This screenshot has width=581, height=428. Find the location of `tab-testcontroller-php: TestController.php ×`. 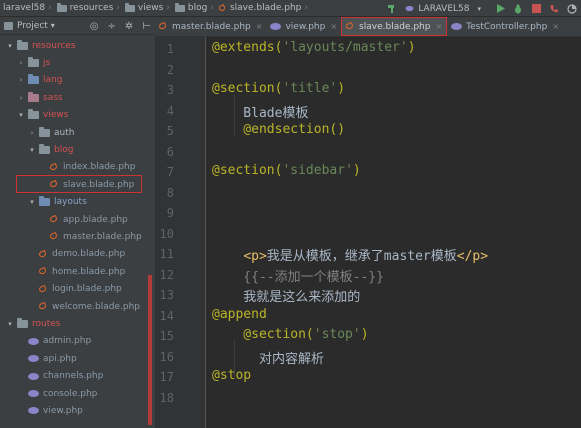

tab-testcontroller-php: TestController.php × is located at coordinates (505, 26).